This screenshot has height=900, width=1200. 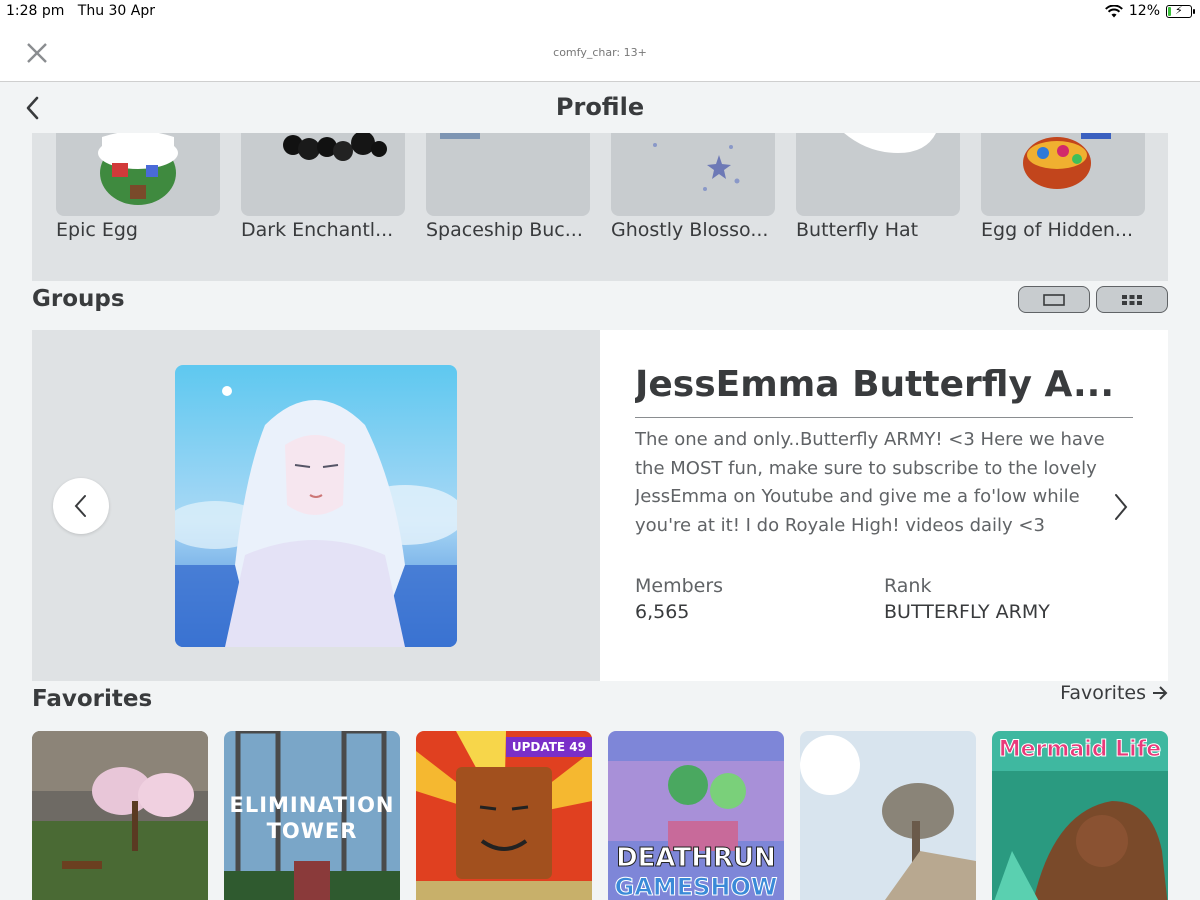 What do you see at coordinates (662, 612) in the screenshot?
I see `members-value: 6,565` at bounding box center [662, 612].